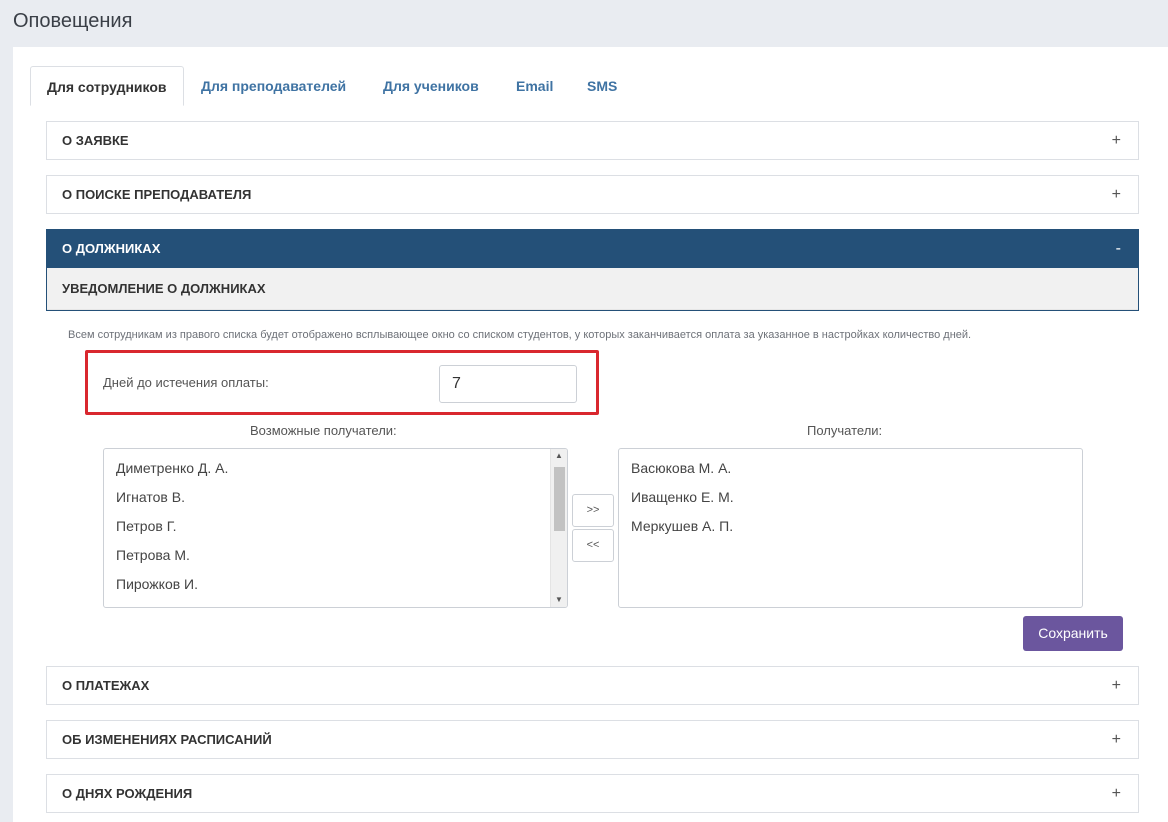 Image resolution: width=1168 pixels, height=822 pixels. What do you see at coordinates (592, 249) in the screenshot?
I see `section-debtors-header: О ДОЛЖНИКАХ -` at bounding box center [592, 249].